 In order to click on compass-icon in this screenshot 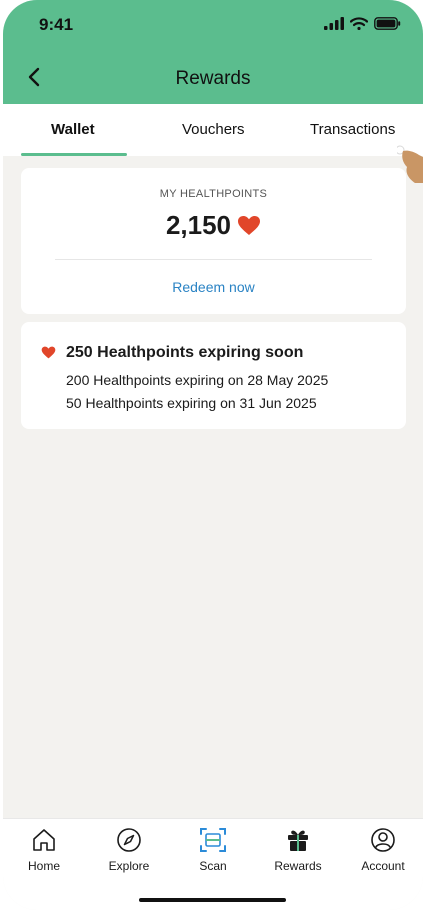, I will do `click(129, 840)`.